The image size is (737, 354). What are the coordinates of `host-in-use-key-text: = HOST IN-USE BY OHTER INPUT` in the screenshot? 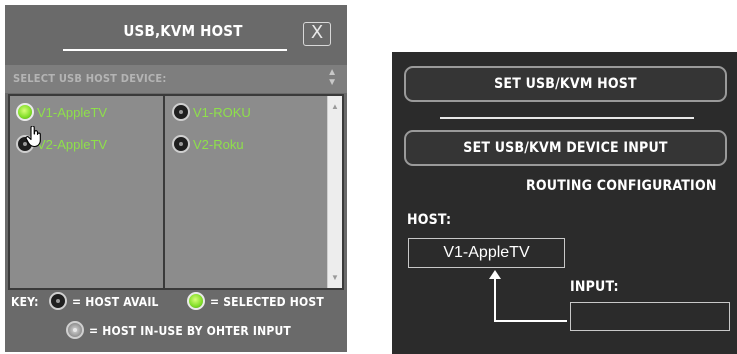 It's located at (190, 331).